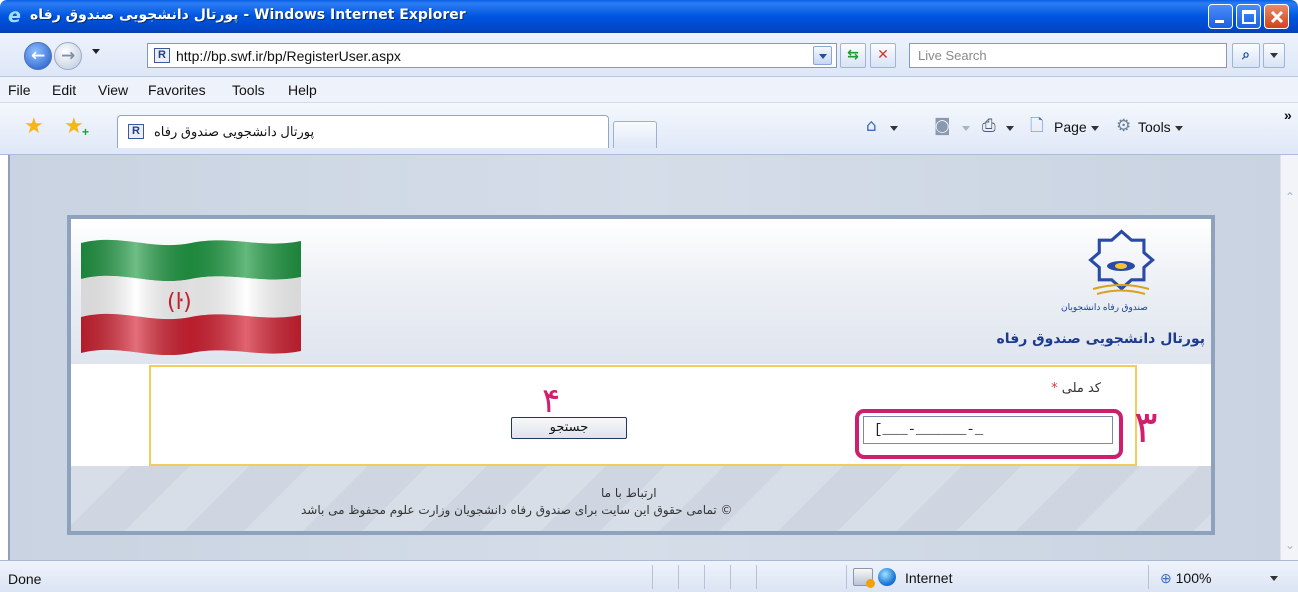 The image size is (1298, 592). I want to click on contact-link: ارتباط با ما, so click(629, 493).